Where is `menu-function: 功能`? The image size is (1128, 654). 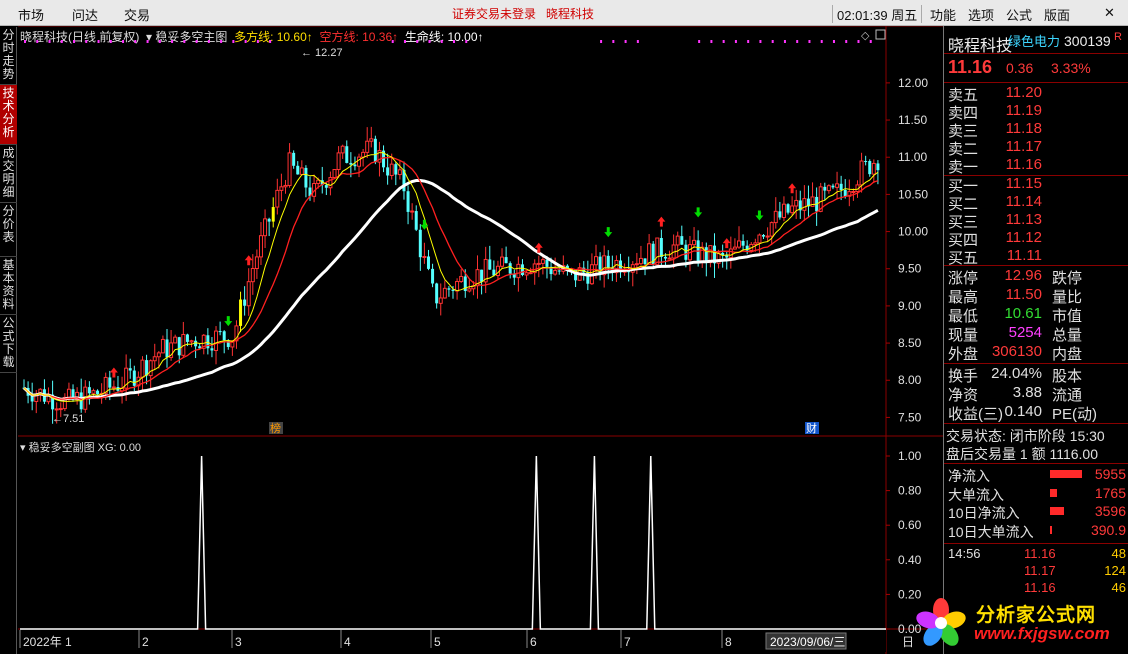 menu-function: 功能 is located at coordinates (943, 14).